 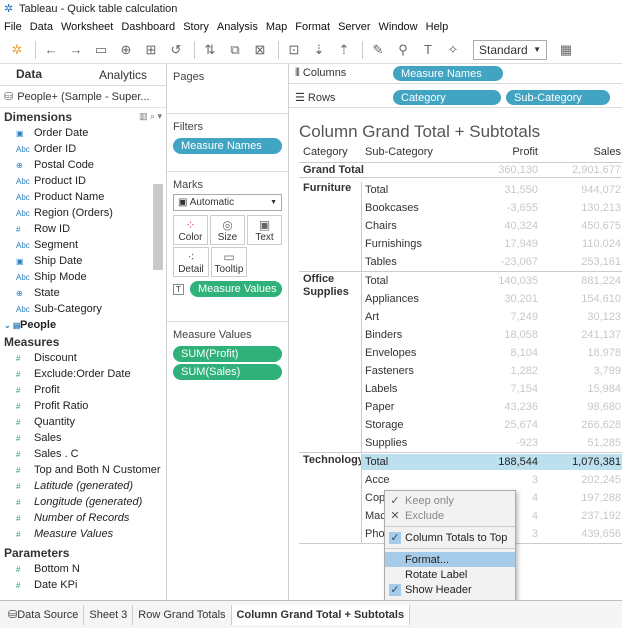 I want to click on profit-cell: 188,544, so click(x=498, y=462).